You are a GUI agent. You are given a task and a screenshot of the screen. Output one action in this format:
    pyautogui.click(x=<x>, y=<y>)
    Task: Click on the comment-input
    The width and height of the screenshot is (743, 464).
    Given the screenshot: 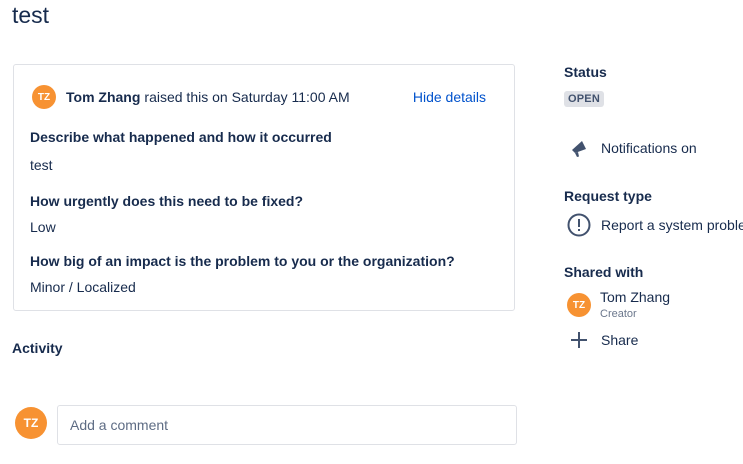 What is the action you would take?
    pyautogui.click(x=287, y=425)
    